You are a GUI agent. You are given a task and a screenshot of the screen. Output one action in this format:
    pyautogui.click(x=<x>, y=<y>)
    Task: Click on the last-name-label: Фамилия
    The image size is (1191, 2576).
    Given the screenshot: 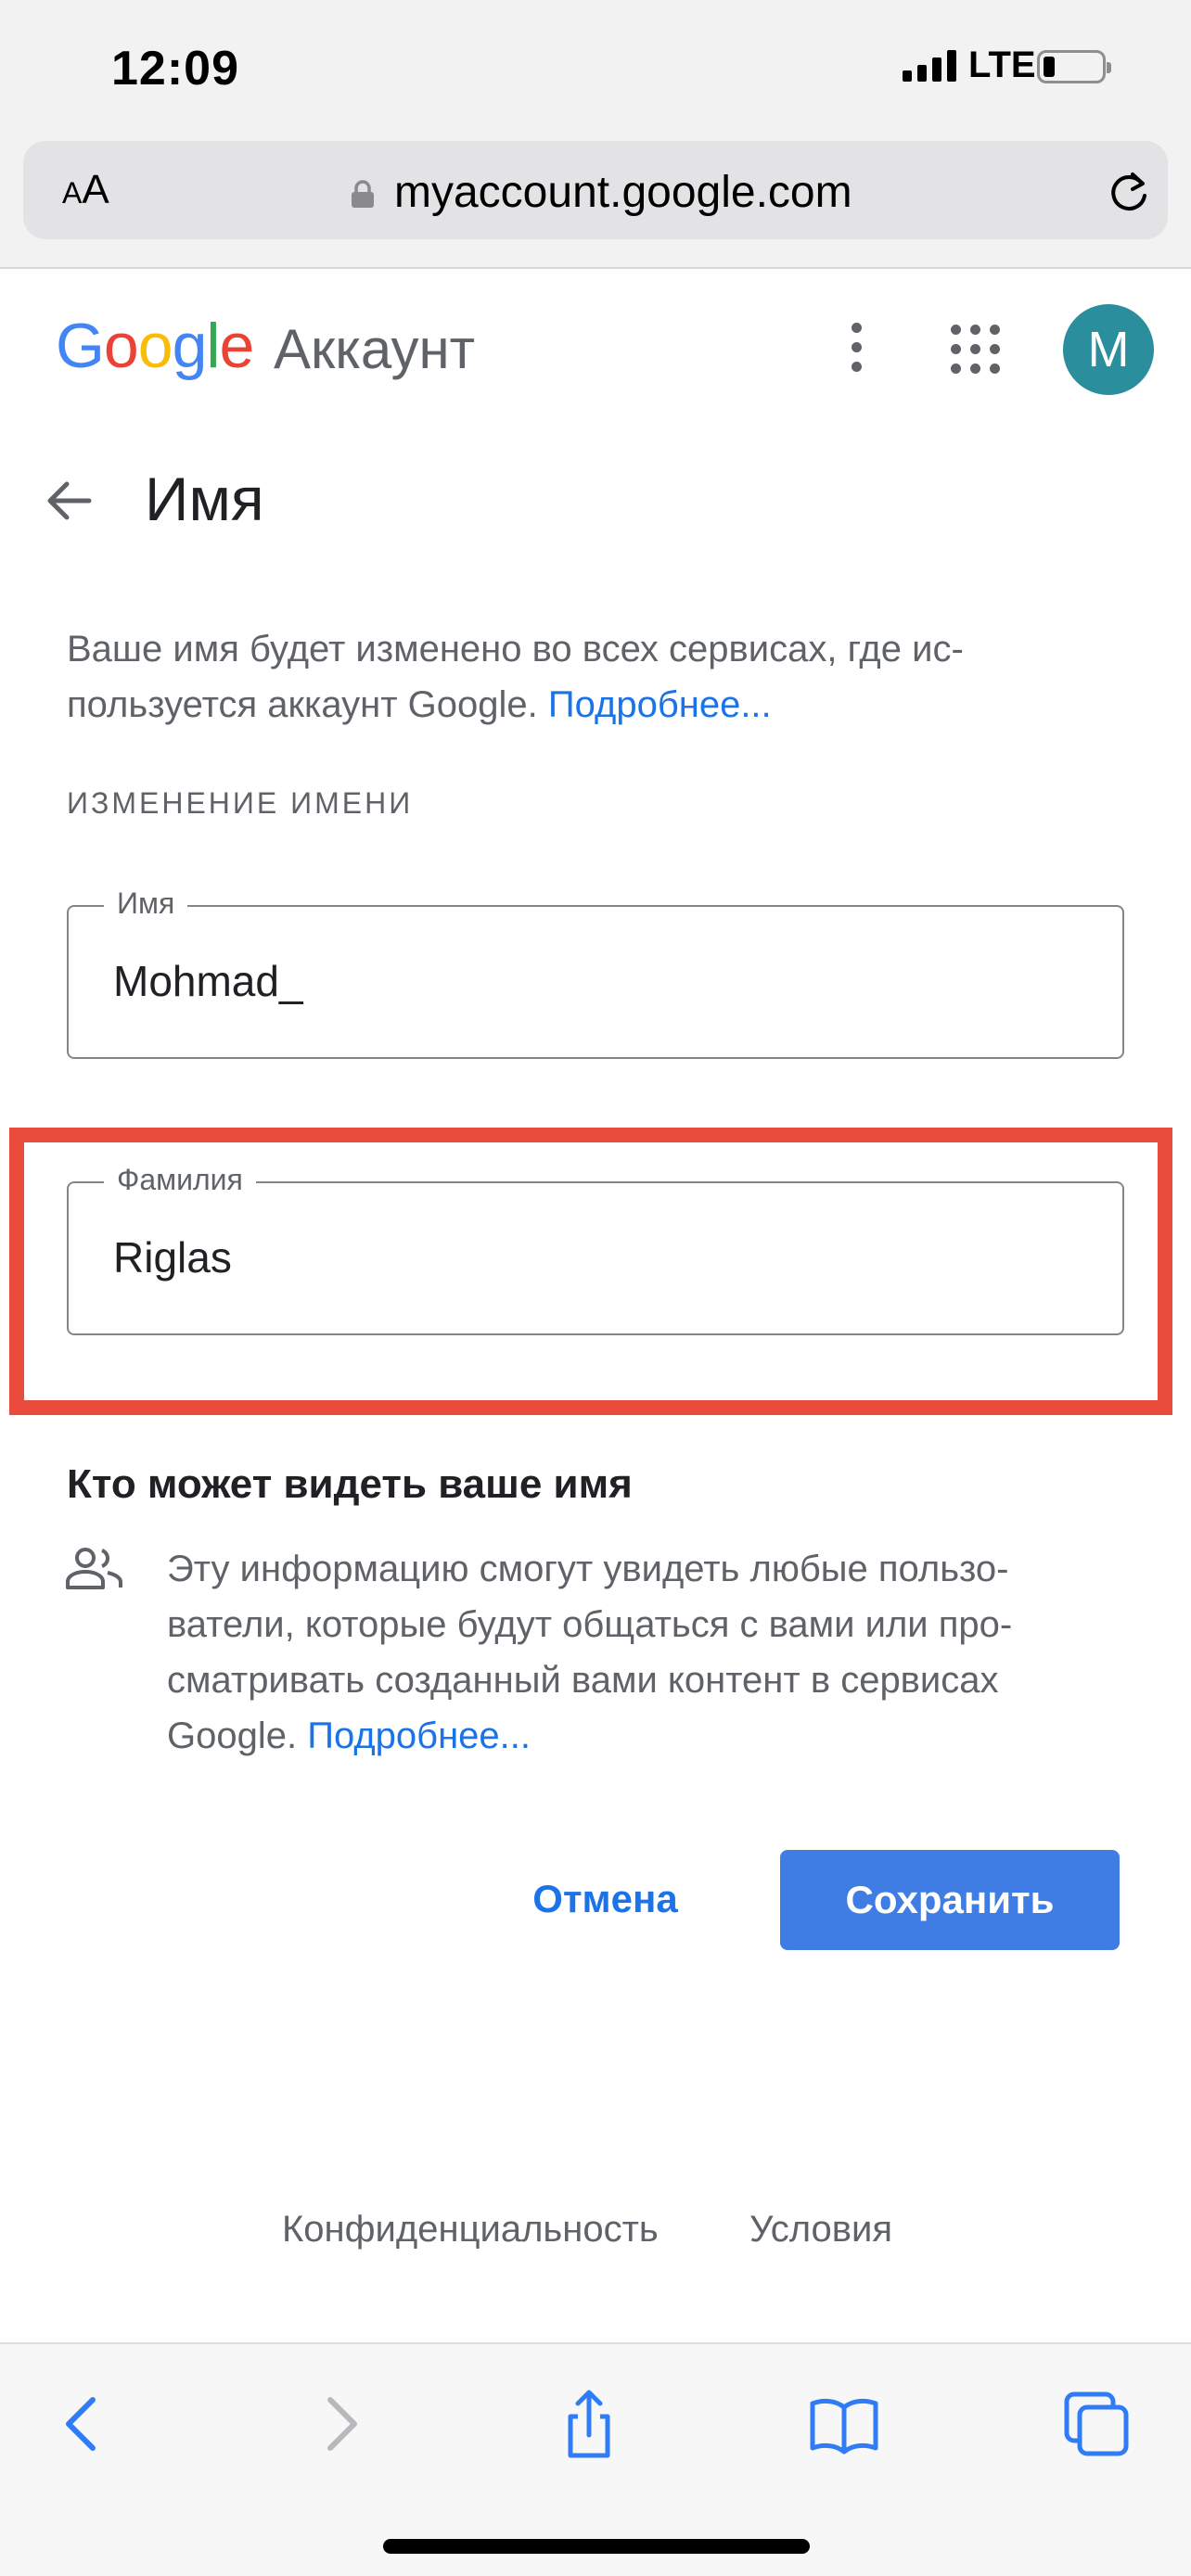 What is the action you would take?
    pyautogui.click(x=180, y=1180)
    